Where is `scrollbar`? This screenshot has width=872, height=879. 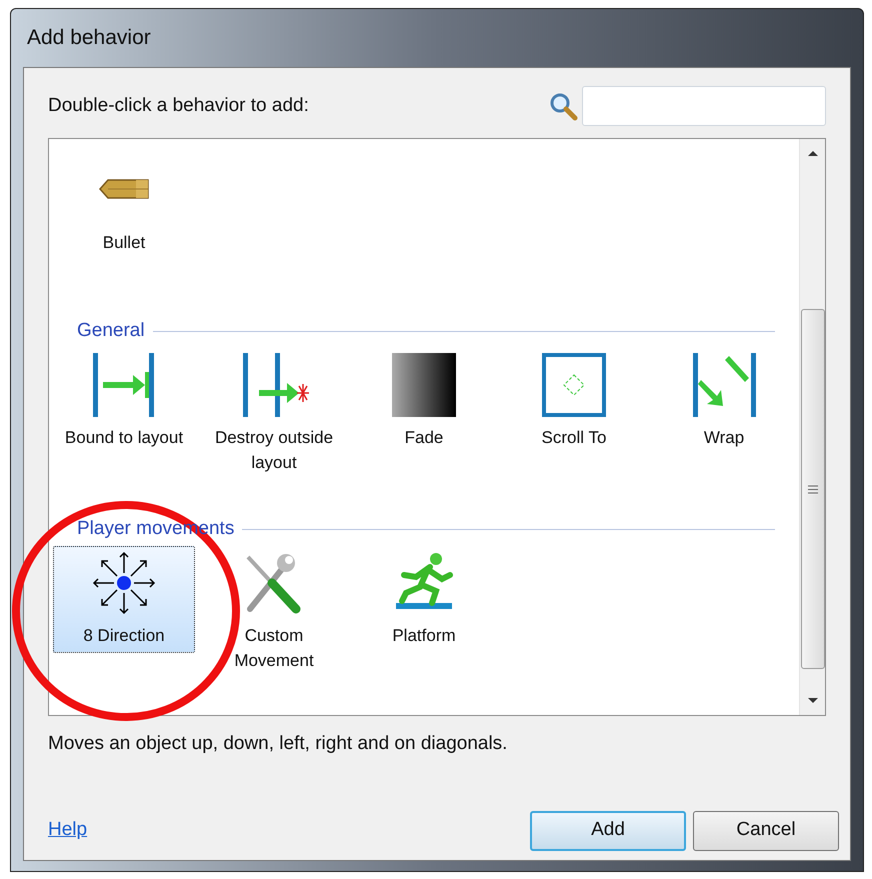 scrollbar is located at coordinates (812, 427).